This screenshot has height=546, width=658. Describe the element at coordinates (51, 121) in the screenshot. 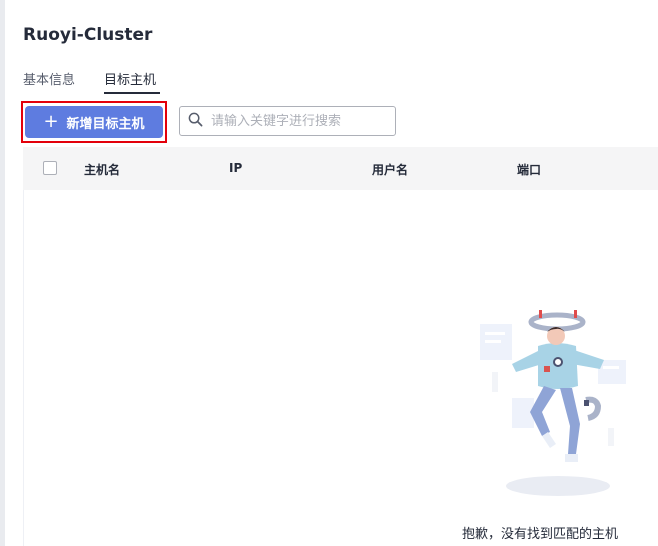

I see `plus-icon: +` at that location.